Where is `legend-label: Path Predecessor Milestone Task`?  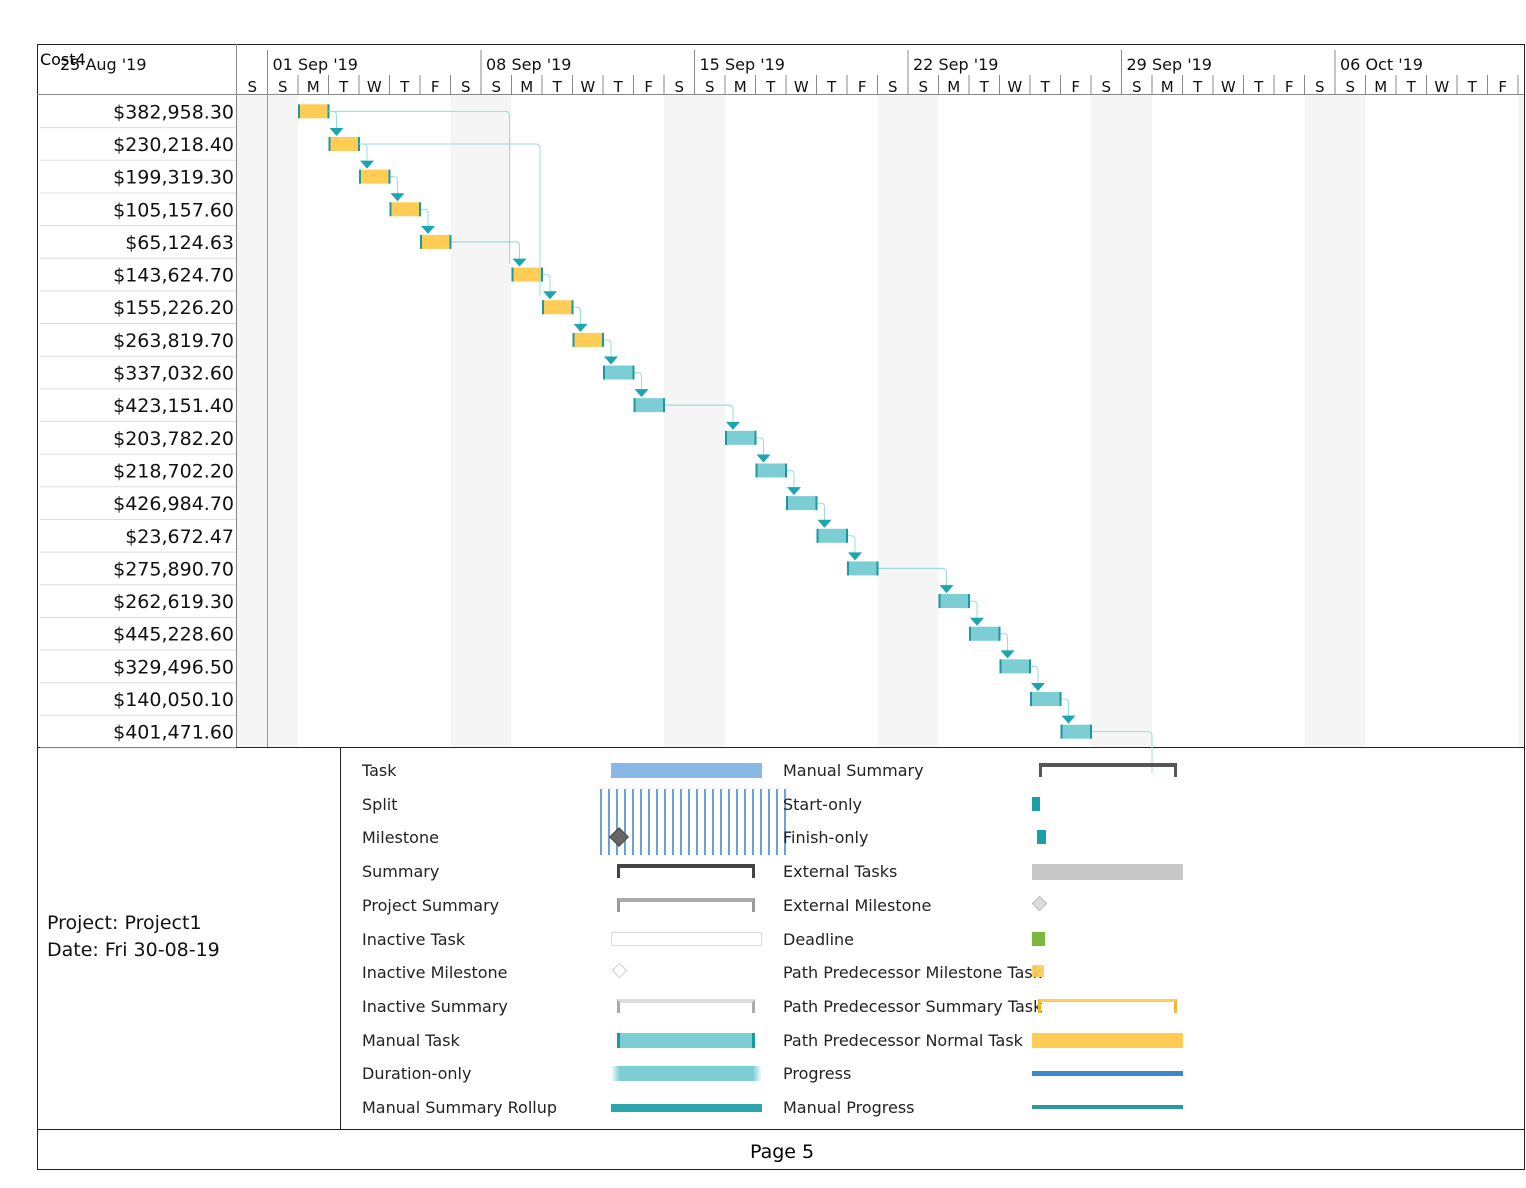
legend-label: Path Predecessor Milestone Task is located at coordinates (912, 973).